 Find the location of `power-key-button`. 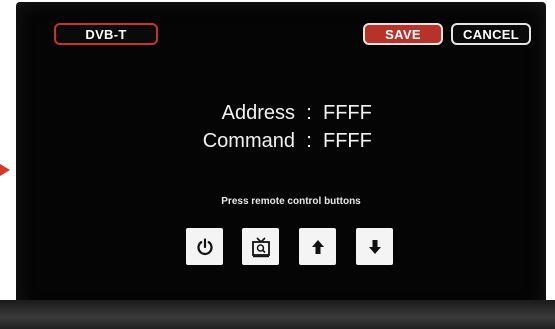

power-key-button is located at coordinates (204, 246).